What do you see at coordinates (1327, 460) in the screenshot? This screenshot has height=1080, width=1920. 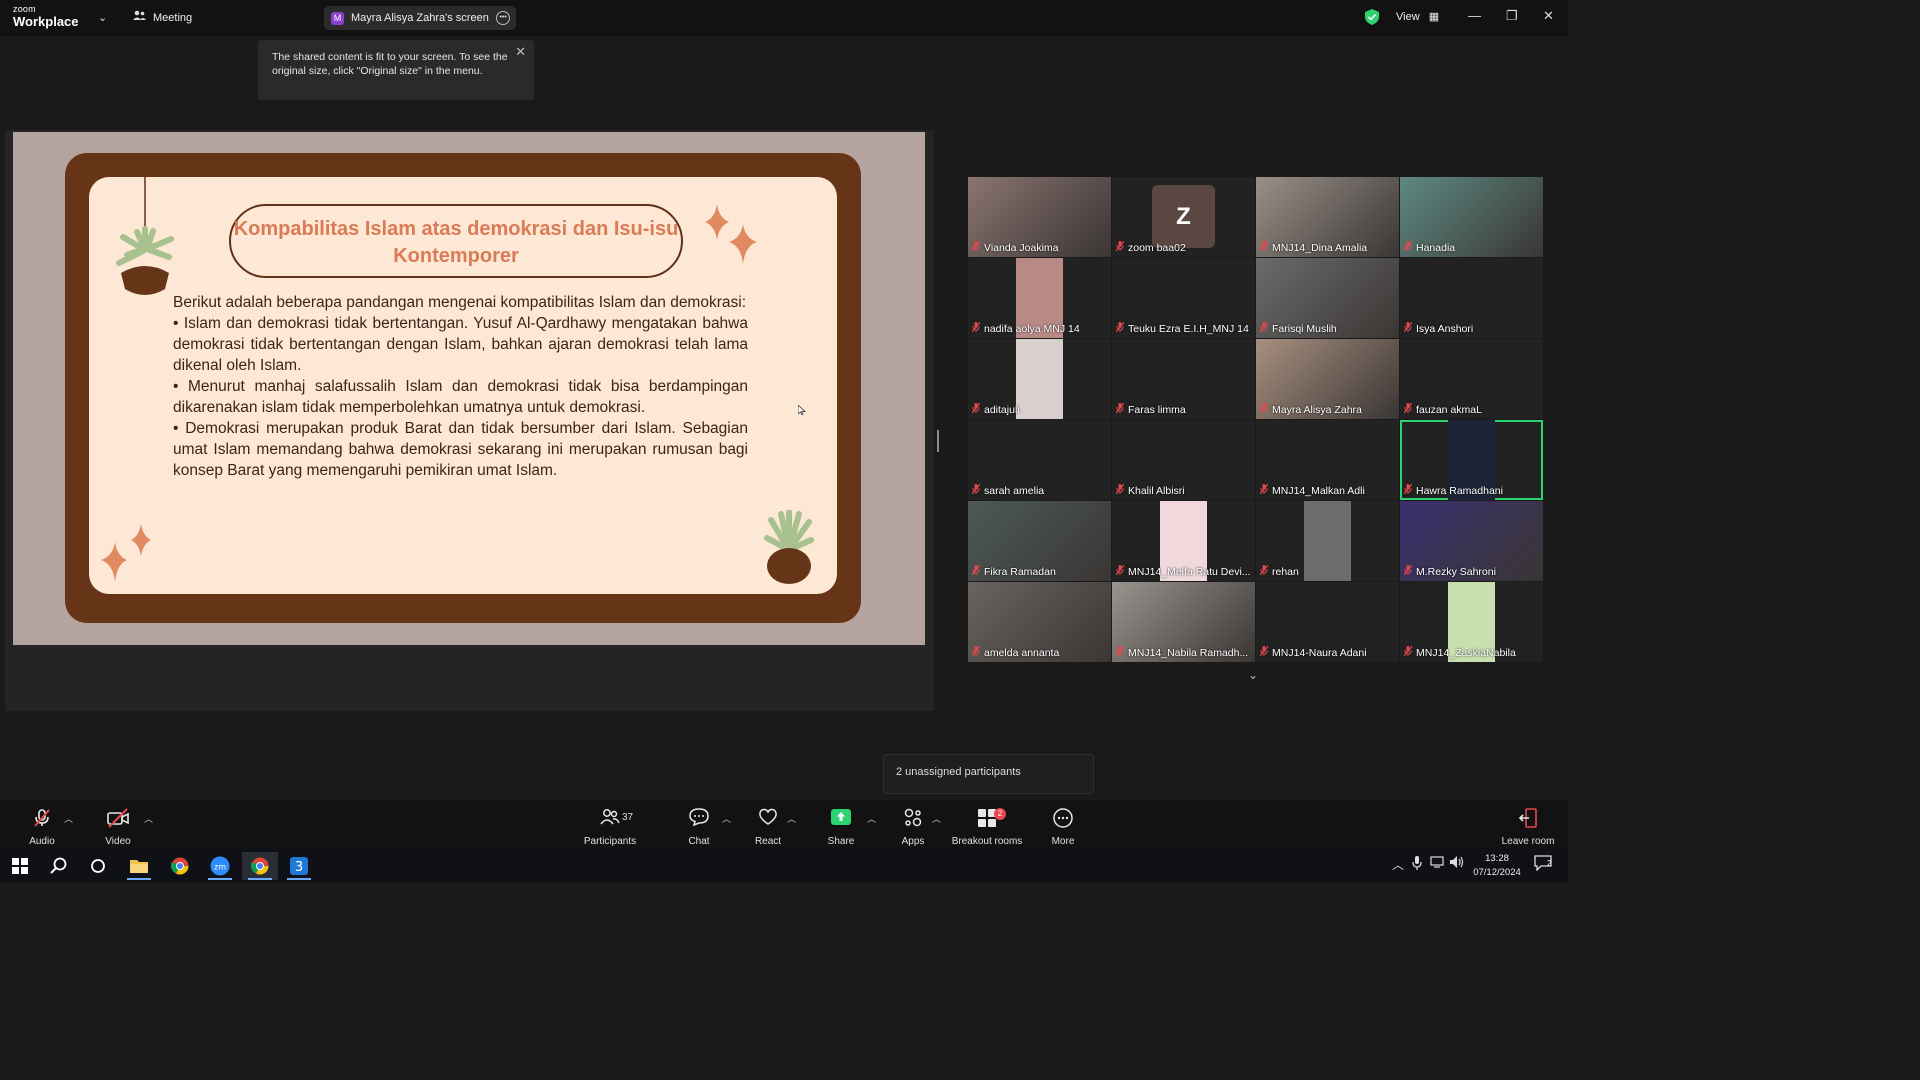 I see `participant-tile: MNJ14_Malkan Adli` at bounding box center [1327, 460].